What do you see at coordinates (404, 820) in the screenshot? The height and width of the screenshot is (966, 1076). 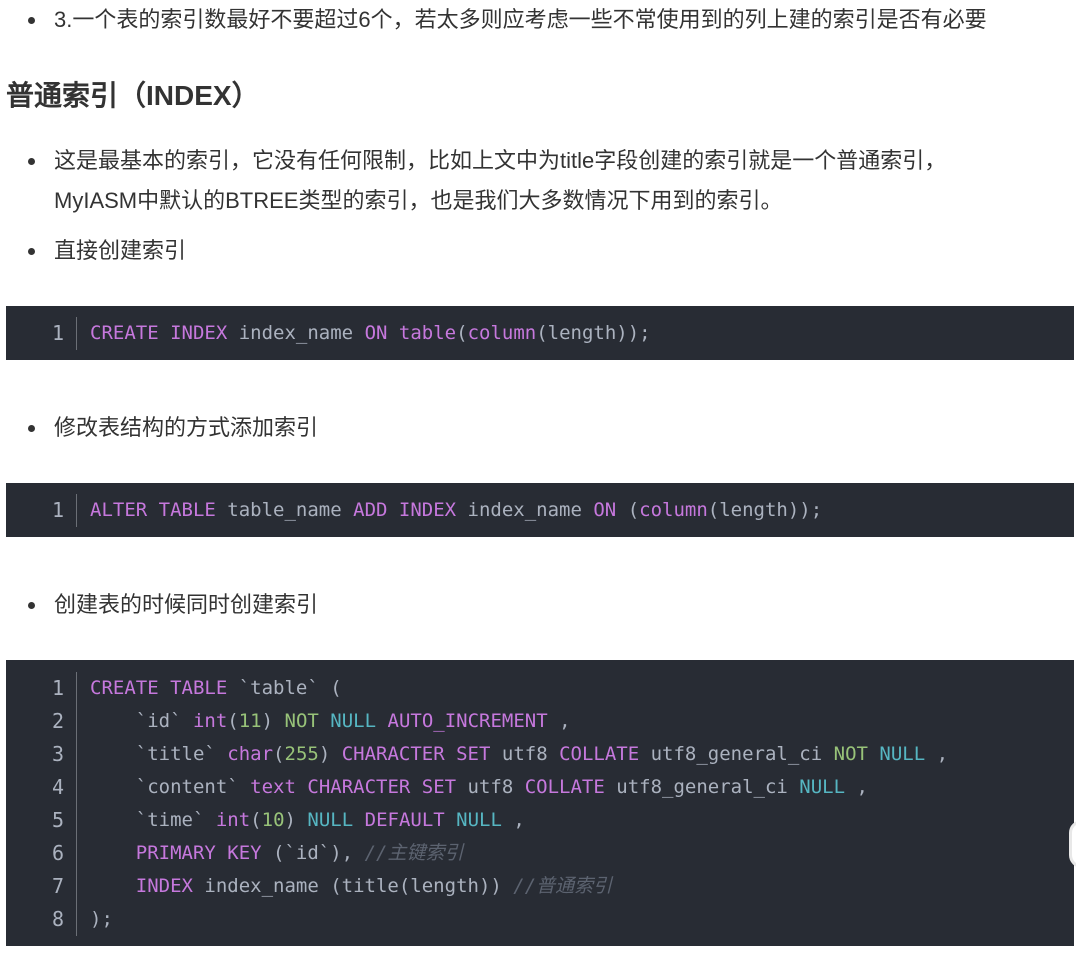 I see `code-token: DEFAULT` at bounding box center [404, 820].